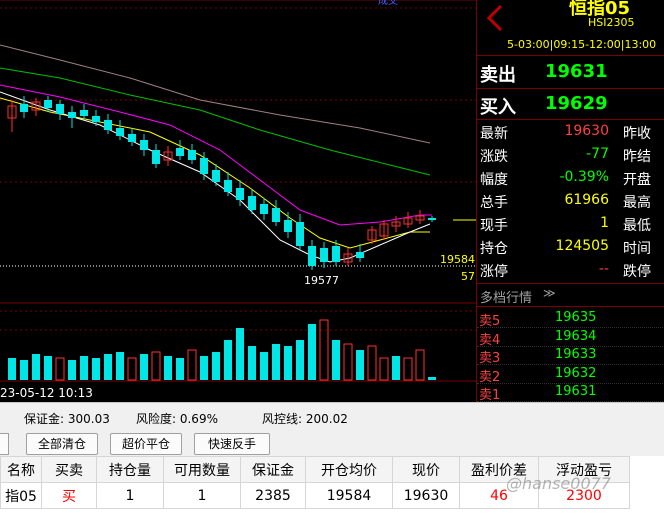 This screenshot has width=664, height=515. What do you see at coordinates (498, 75) in the screenshot?
I see `sell-label: 卖出` at bounding box center [498, 75].